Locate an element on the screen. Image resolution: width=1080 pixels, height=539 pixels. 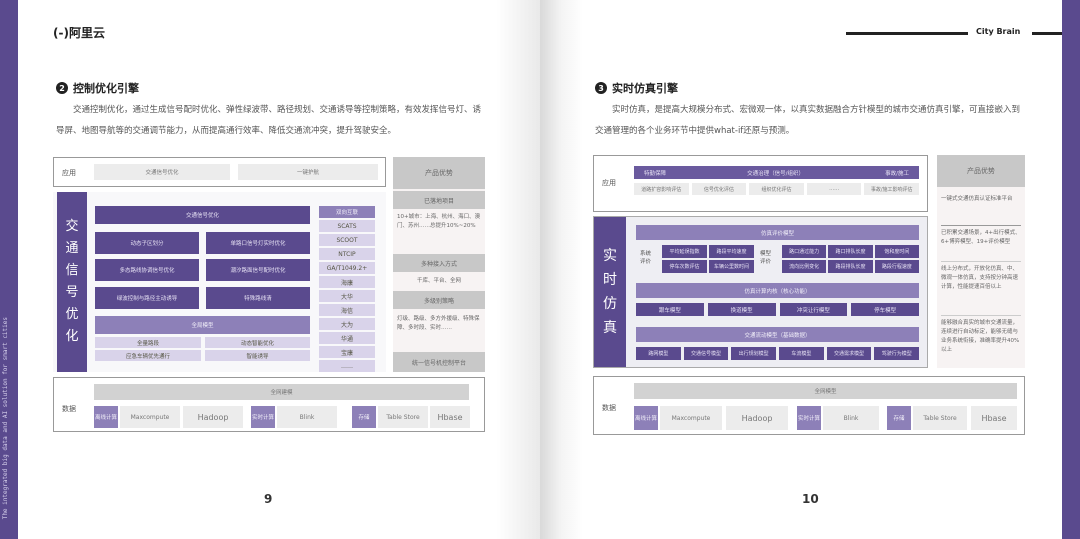
data-tag: 存储 is located at coordinates (899, 418).